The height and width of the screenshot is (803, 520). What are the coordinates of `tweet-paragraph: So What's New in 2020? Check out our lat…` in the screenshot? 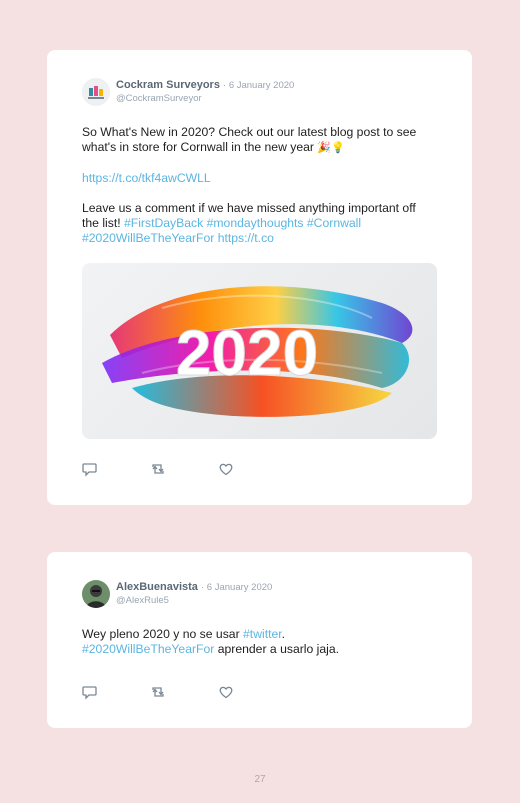 It's located at (257, 140).